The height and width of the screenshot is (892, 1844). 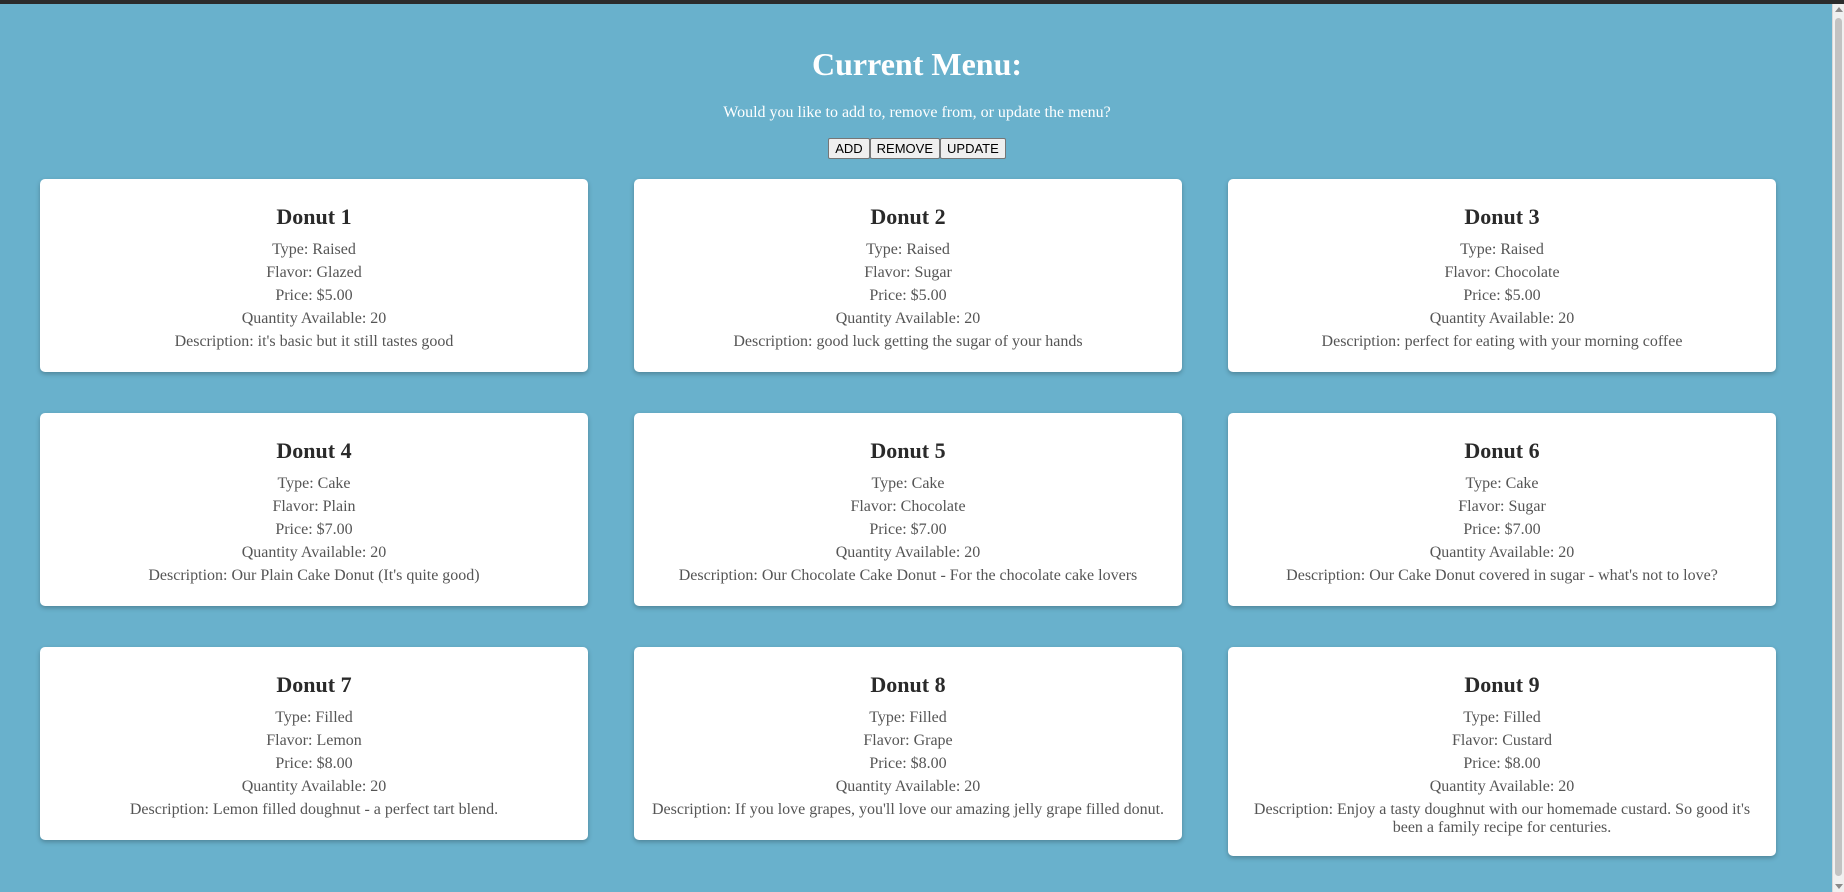 I want to click on donut-name: Donut 7, so click(x=314, y=684).